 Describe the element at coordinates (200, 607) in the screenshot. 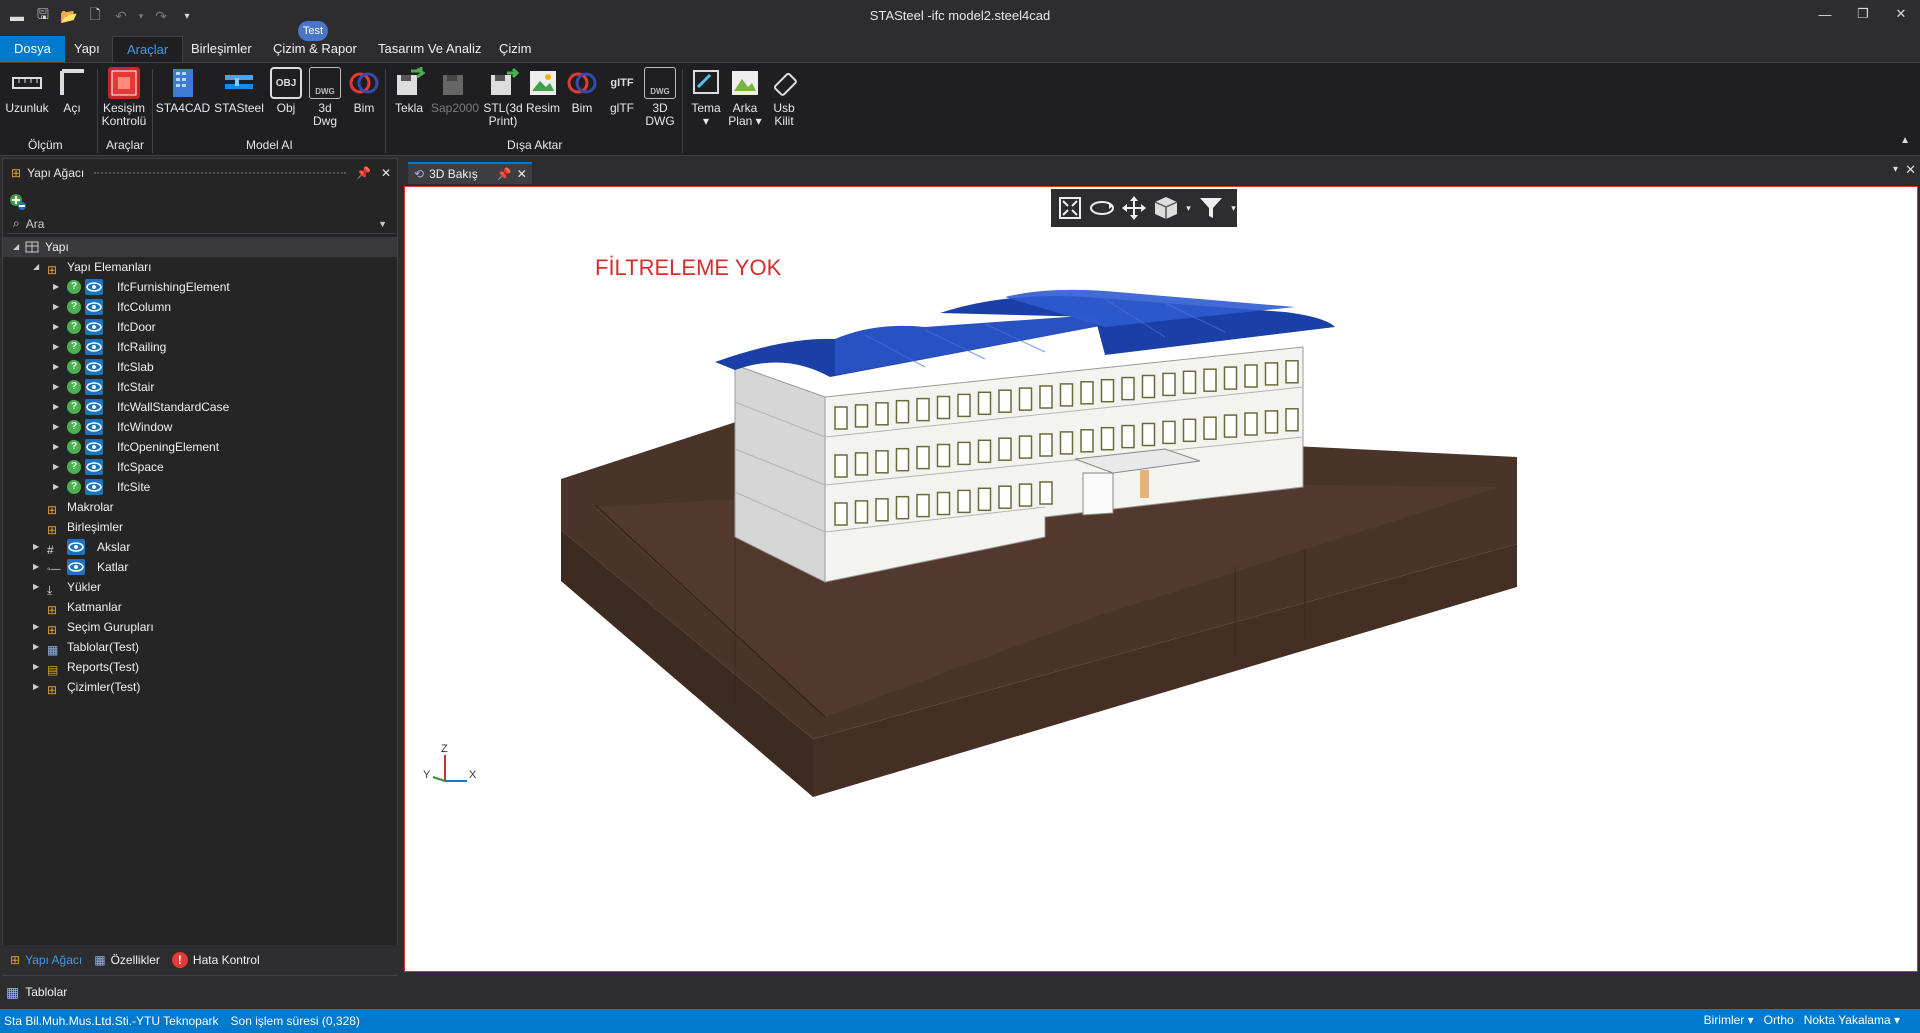

I see `tree-item-katmanlar: ⊞ Katmanlar` at that location.